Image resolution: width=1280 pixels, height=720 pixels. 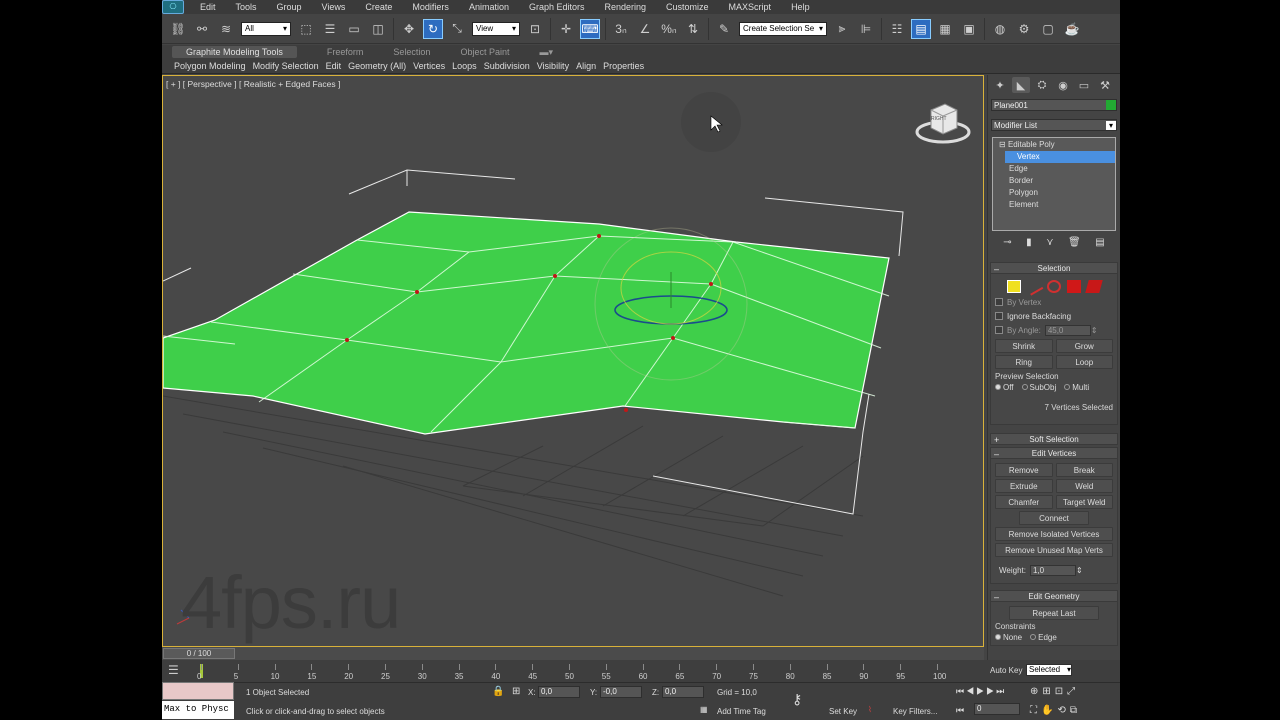 I want to click on playback-controls-icon: ⏮◀▶▶⏭, so click(x=981, y=691).